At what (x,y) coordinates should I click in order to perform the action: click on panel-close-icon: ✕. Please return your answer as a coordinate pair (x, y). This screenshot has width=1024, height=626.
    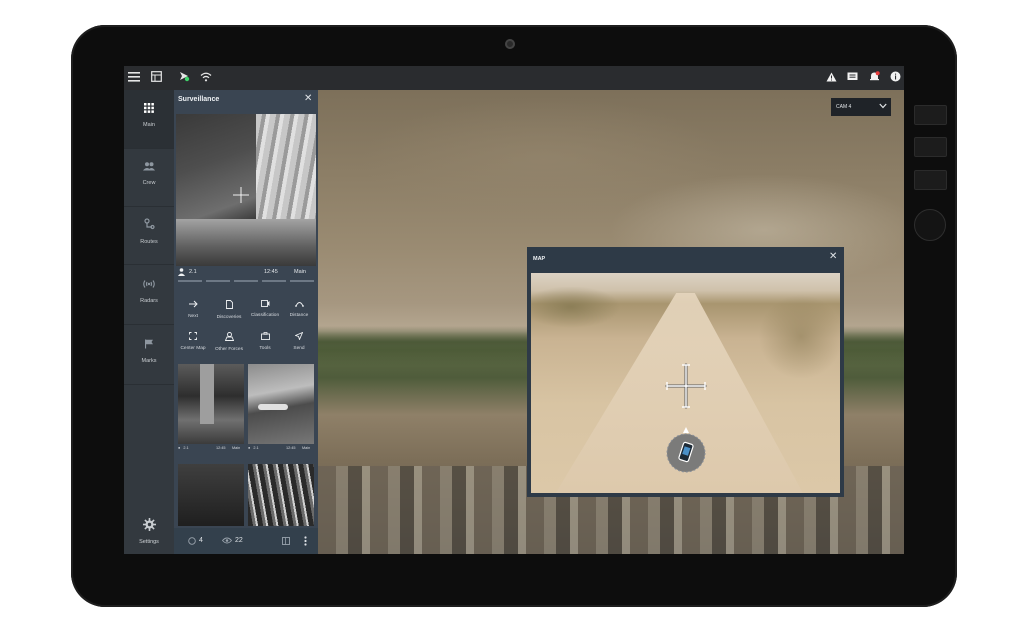
    Looking at the image, I should click on (308, 98).